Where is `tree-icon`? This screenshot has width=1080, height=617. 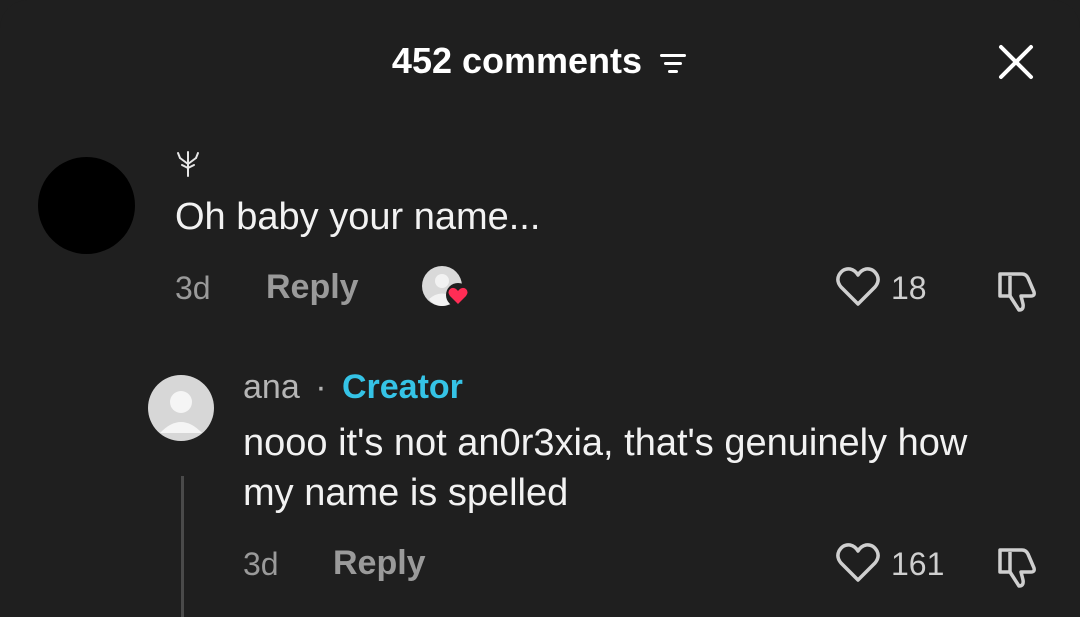
tree-icon is located at coordinates (188, 164).